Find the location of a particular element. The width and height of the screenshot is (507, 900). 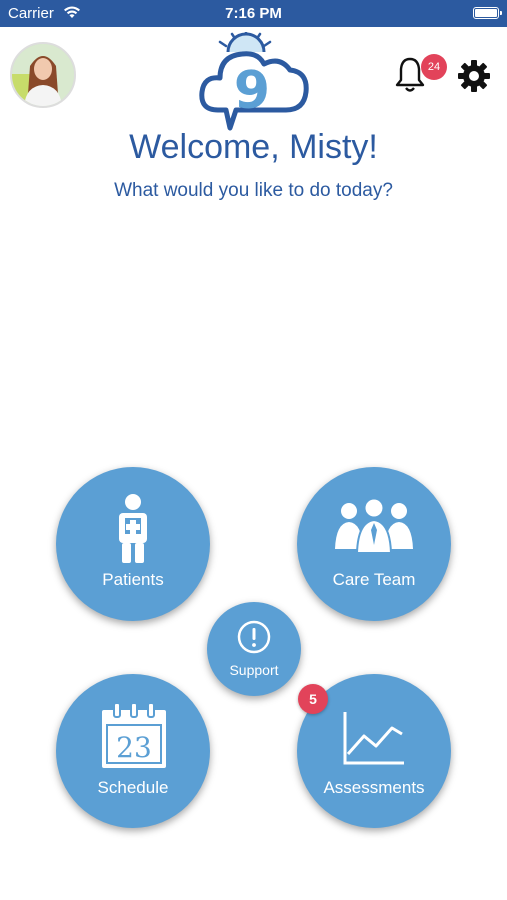

support-button: Support is located at coordinates (254, 649).